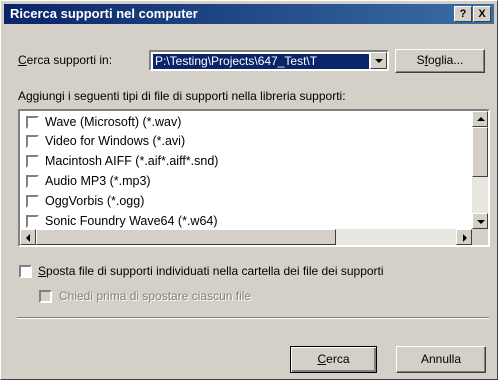 This screenshot has width=498, height=380. I want to click on search-button-accel: C, so click(322, 359).